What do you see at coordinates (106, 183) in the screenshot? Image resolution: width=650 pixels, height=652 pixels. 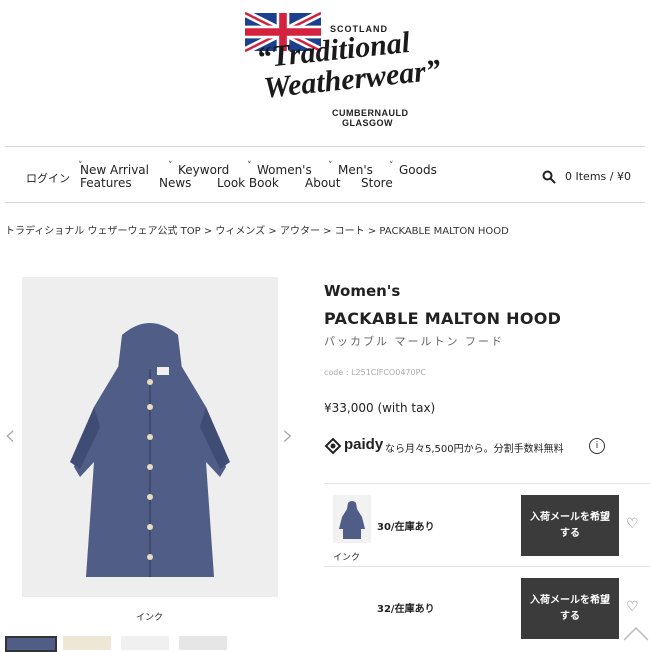 I see `nav-label-bottom: Features` at bounding box center [106, 183].